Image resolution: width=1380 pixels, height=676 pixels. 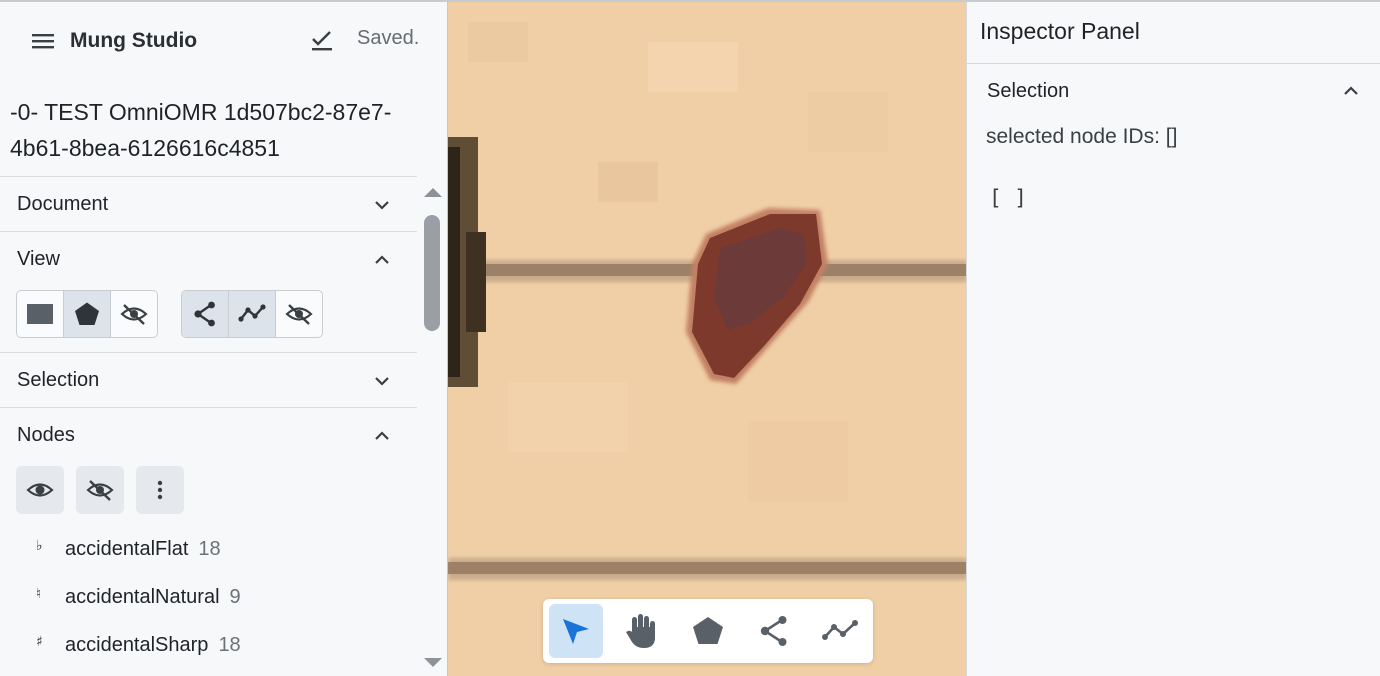 I want to click on inspector-selection-header: Selection, so click(x=1173, y=91).